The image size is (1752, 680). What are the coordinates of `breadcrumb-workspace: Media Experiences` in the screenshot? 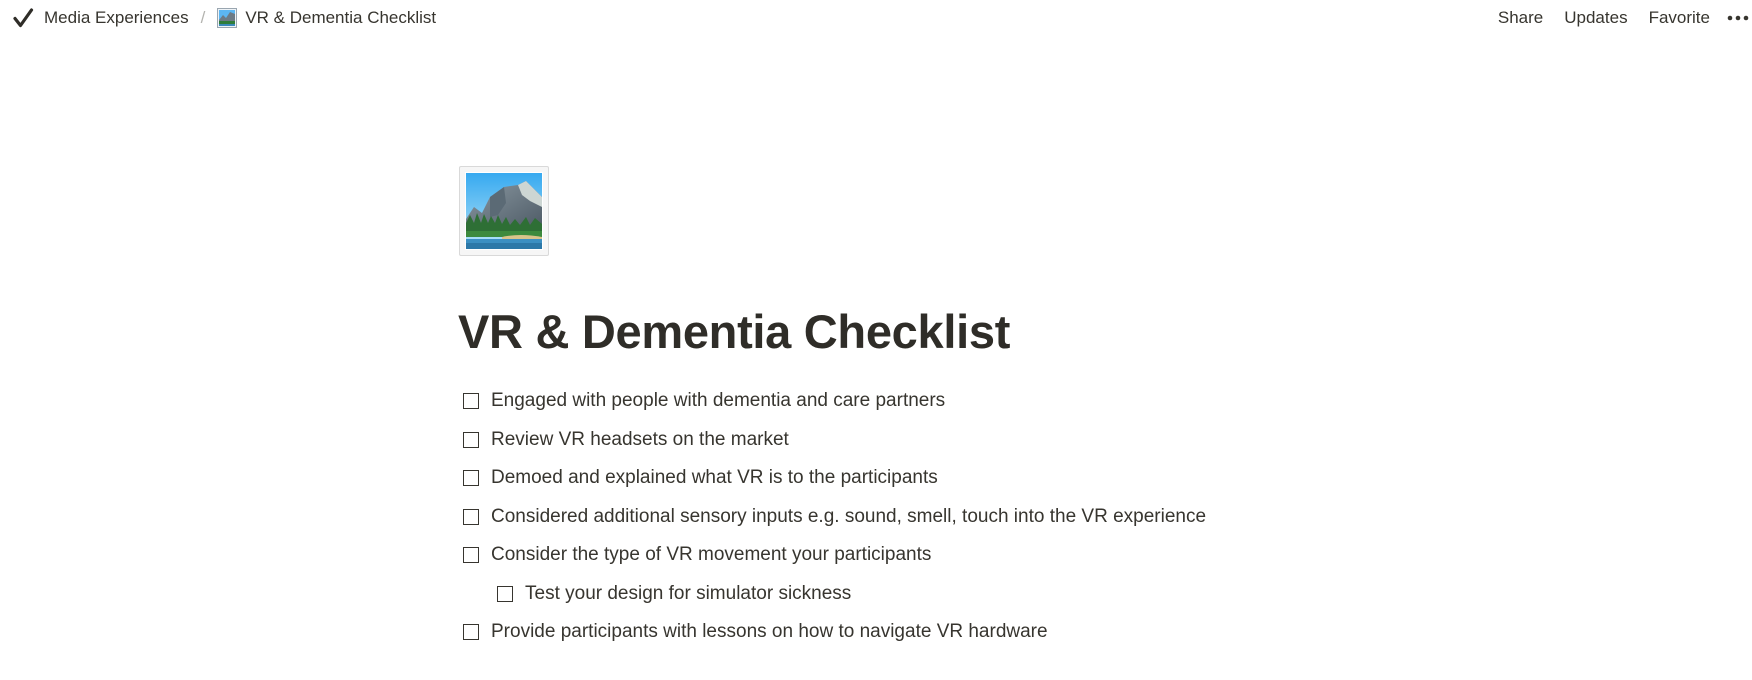 It's located at (100, 18).